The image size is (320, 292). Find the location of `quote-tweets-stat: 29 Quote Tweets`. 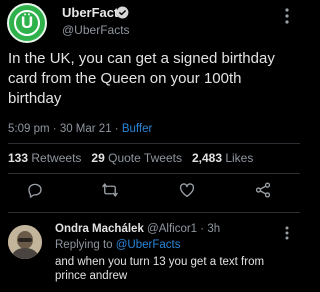

quote-tweets-stat: 29 Quote Tweets is located at coordinates (136, 158).